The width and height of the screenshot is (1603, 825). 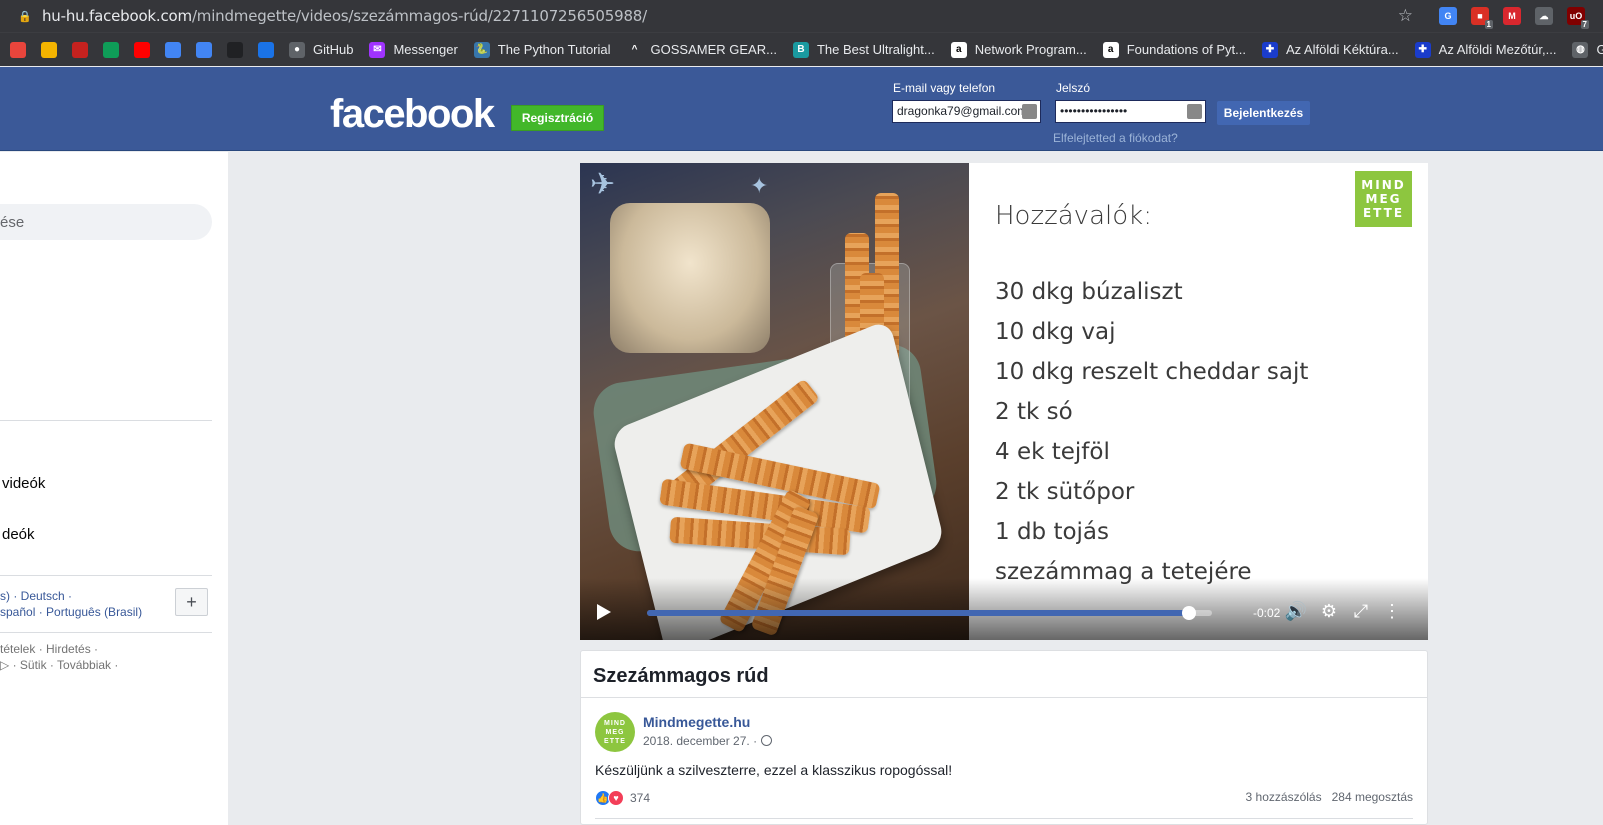 I want to click on more-options-icon: ⋮, so click(x=1392, y=611).